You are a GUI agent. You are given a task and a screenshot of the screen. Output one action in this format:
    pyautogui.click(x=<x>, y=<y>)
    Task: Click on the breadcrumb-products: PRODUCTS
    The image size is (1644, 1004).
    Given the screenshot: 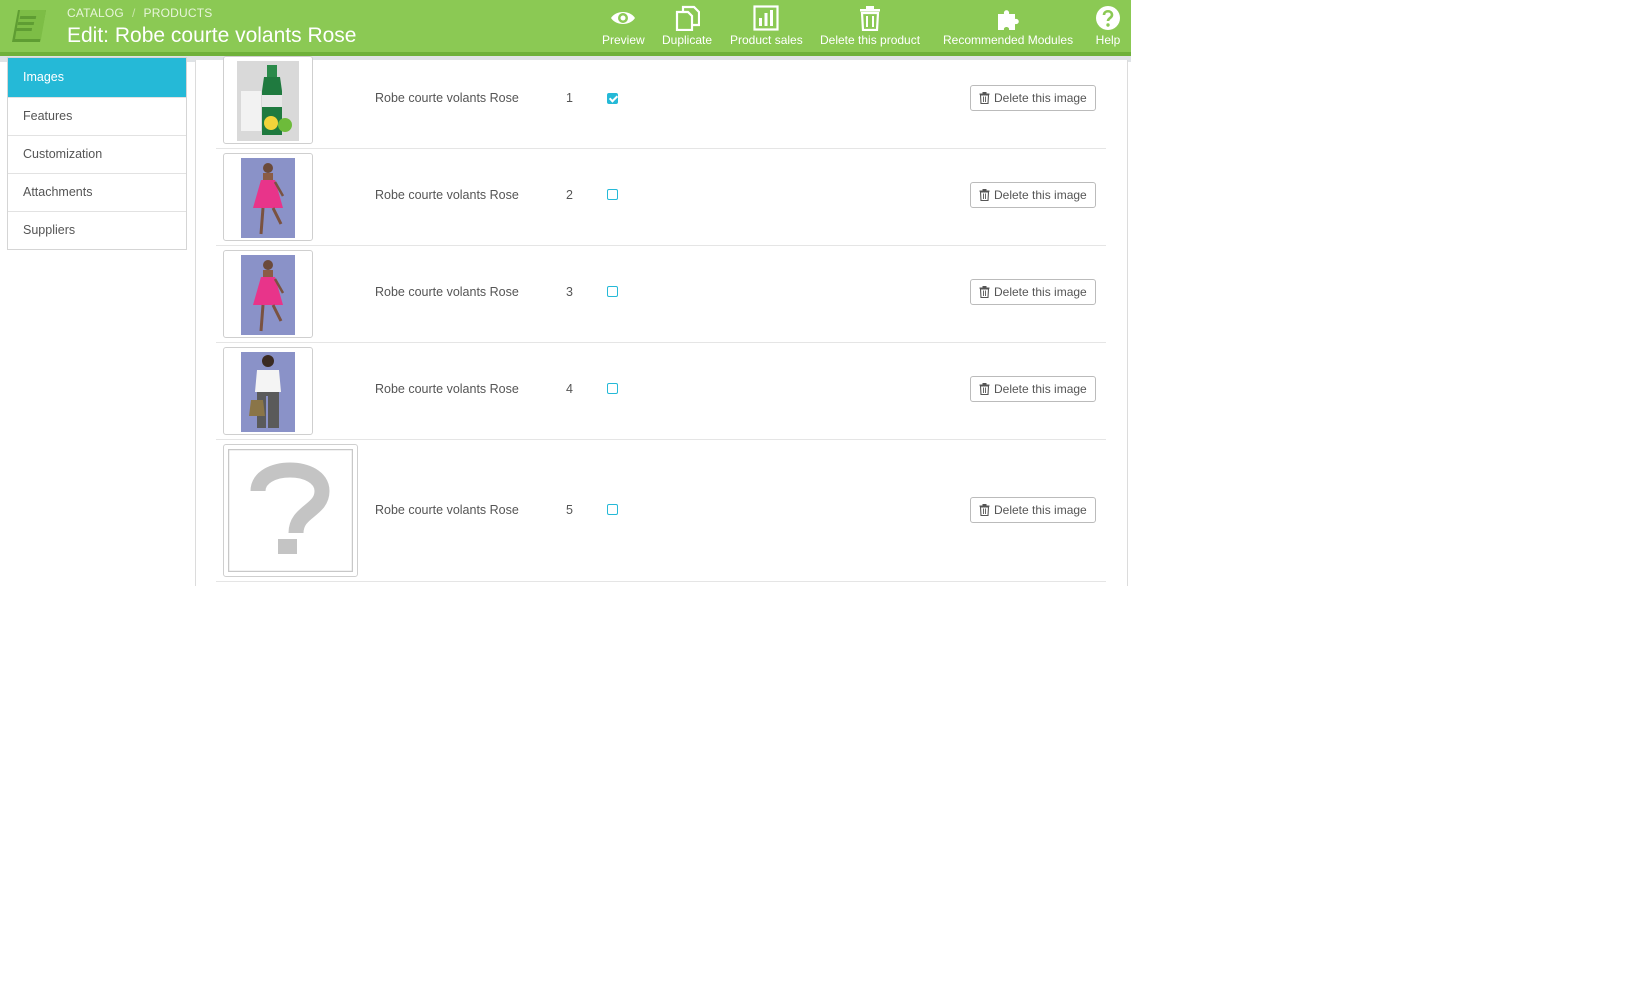 What is the action you would take?
    pyautogui.click(x=178, y=13)
    